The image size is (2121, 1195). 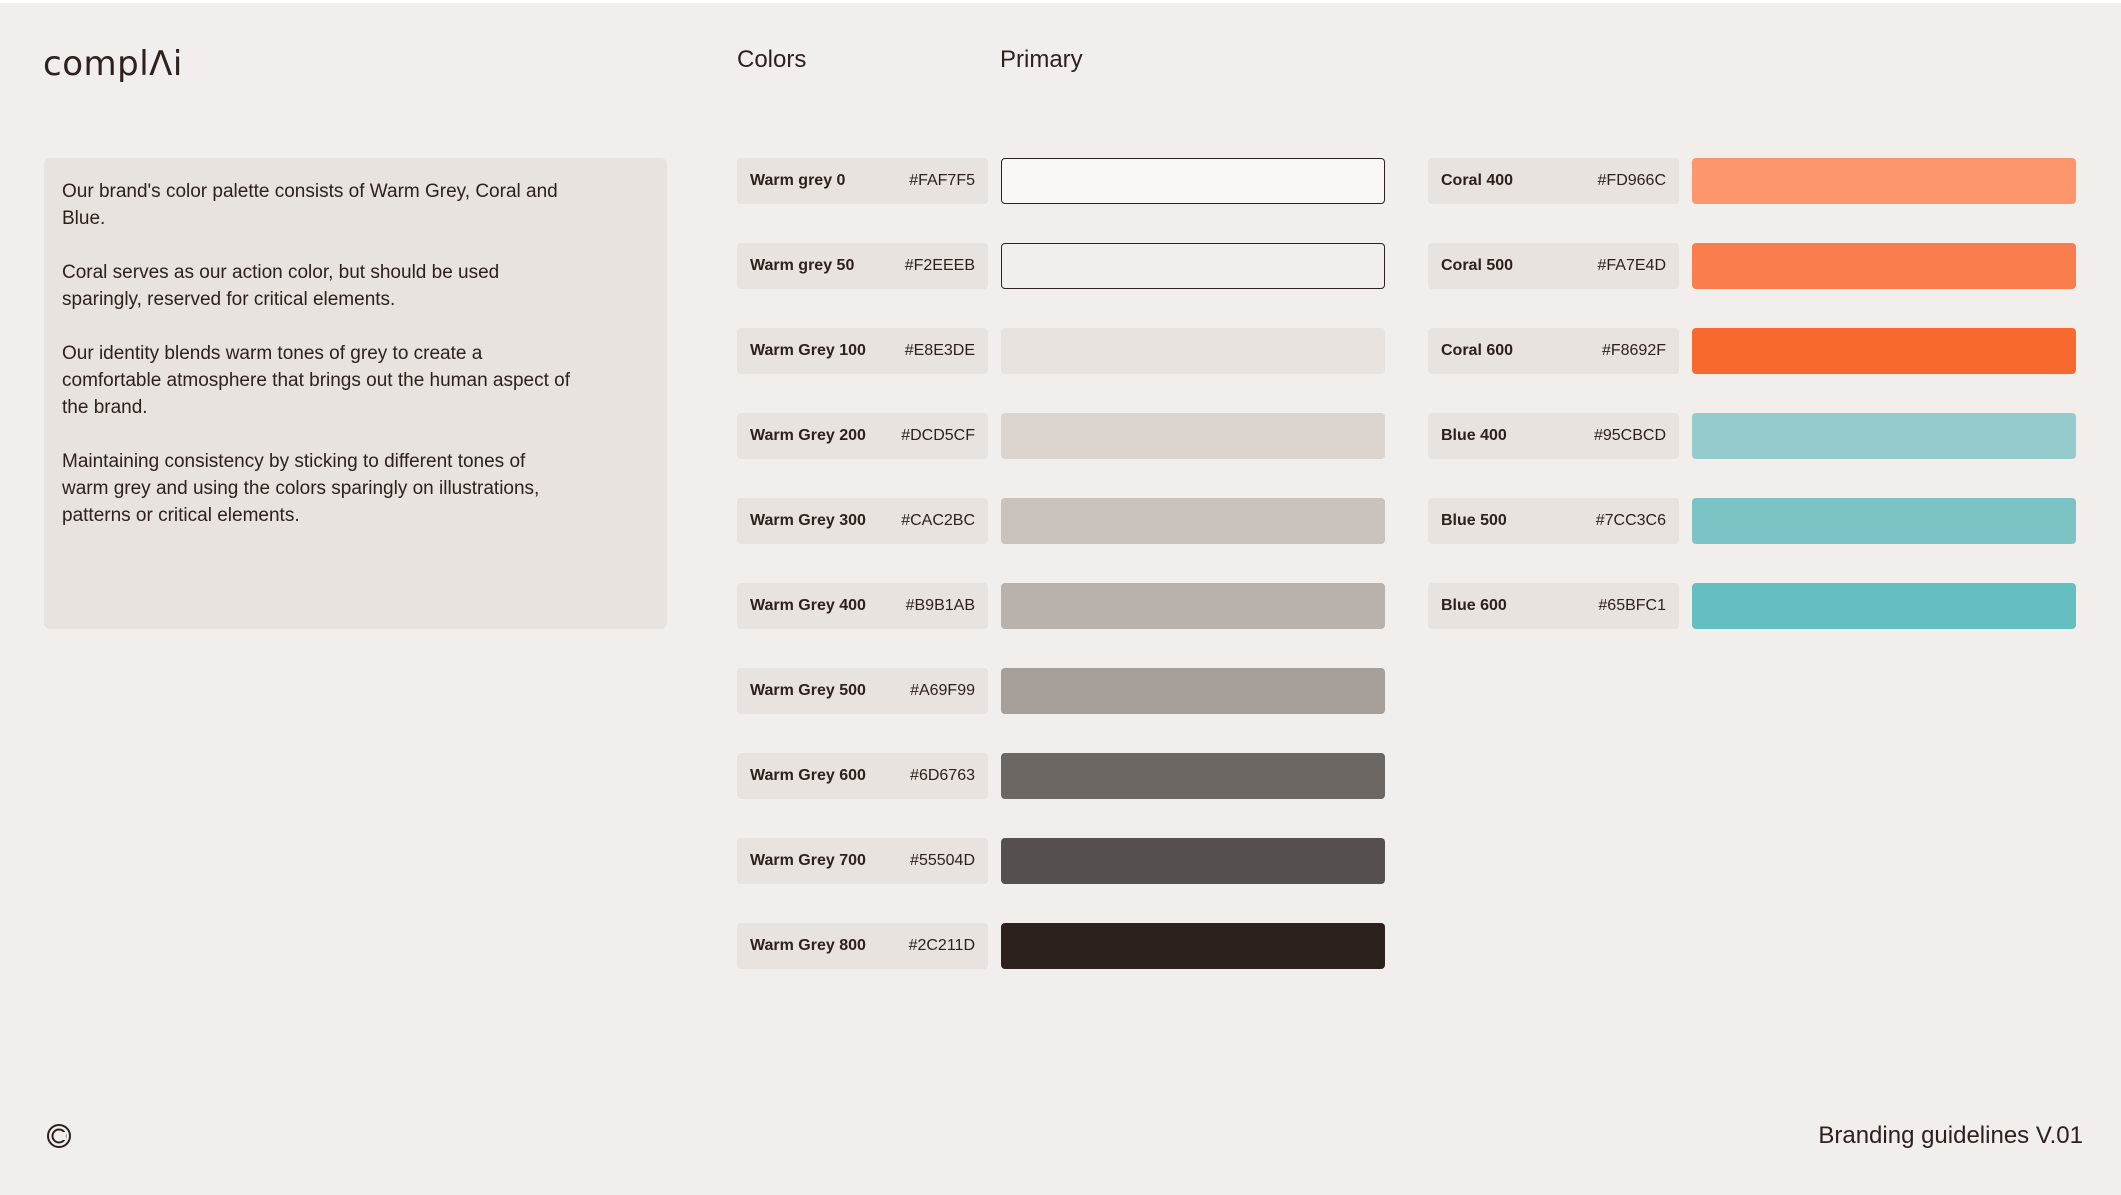 I want to click on swatch-row: Blue 400 #95CBCD, so click(x=1753, y=436).